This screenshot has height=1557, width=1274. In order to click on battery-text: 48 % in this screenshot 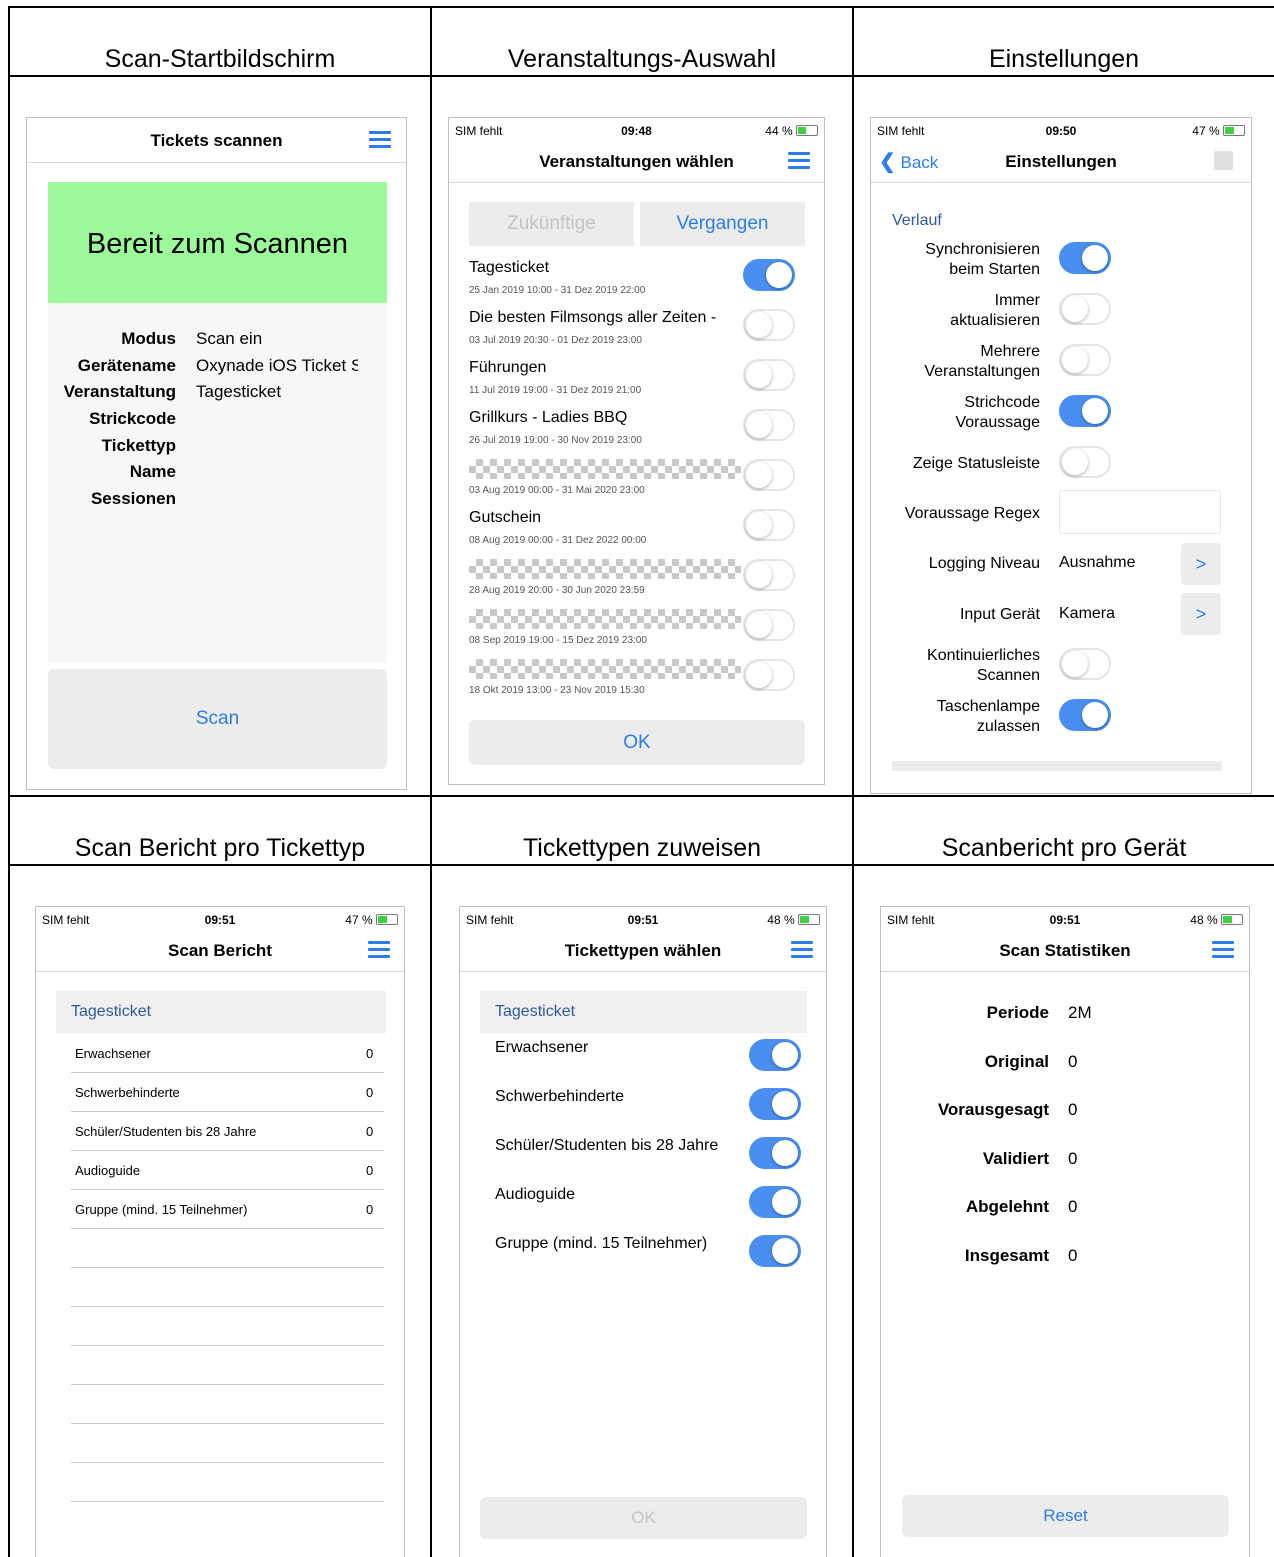, I will do `click(1204, 920)`.